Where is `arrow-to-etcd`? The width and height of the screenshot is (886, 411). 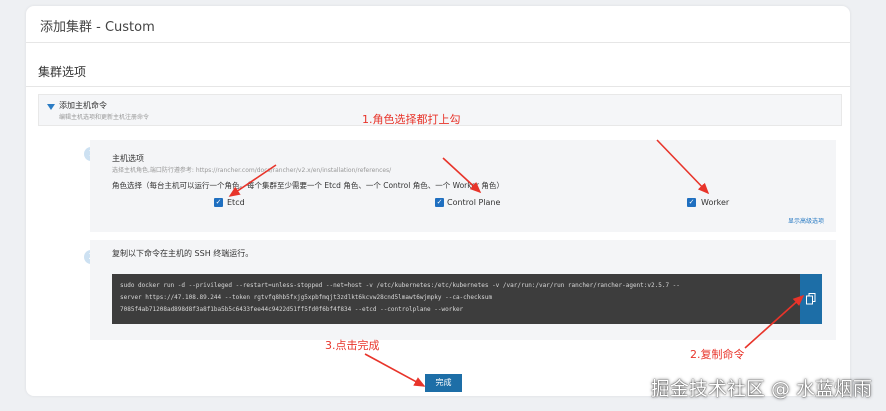
arrow-to-etcd is located at coordinates (252, 180).